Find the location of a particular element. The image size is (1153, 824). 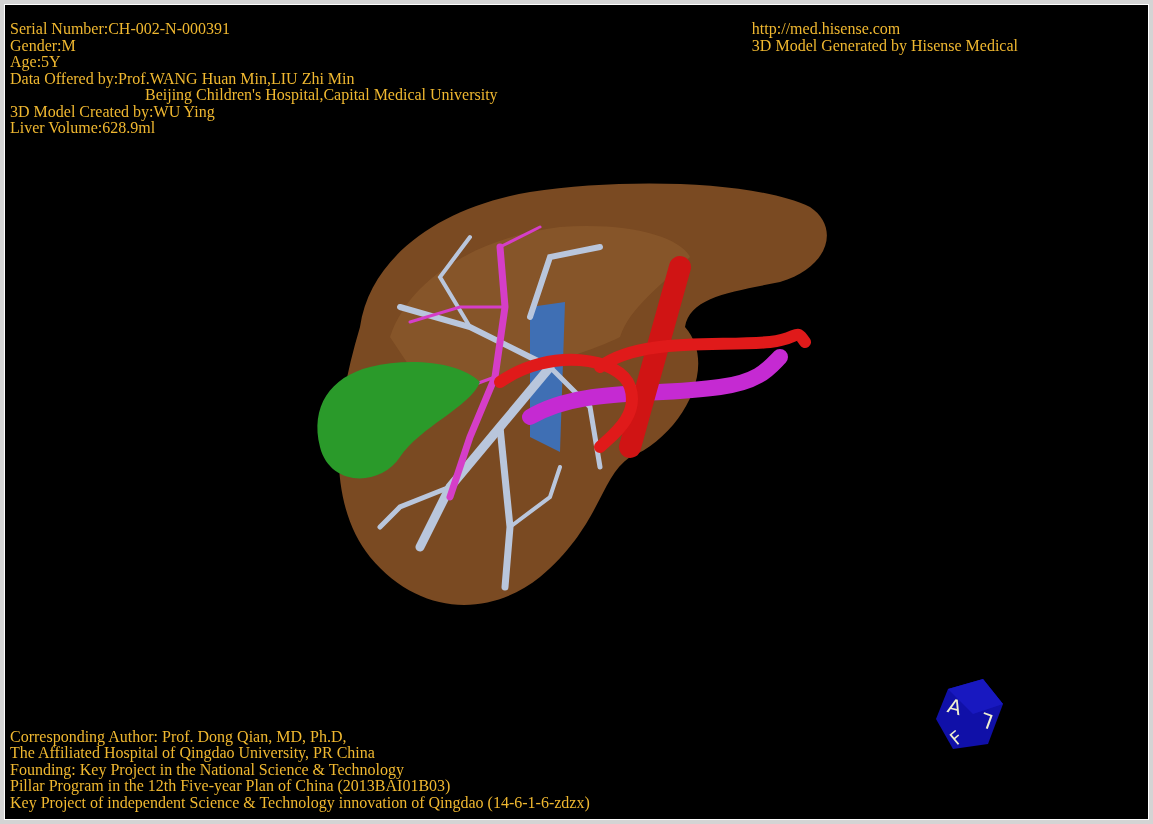

credit-text: Founding: Key Project in the National Science & Technology is located at coordinates (207, 769).